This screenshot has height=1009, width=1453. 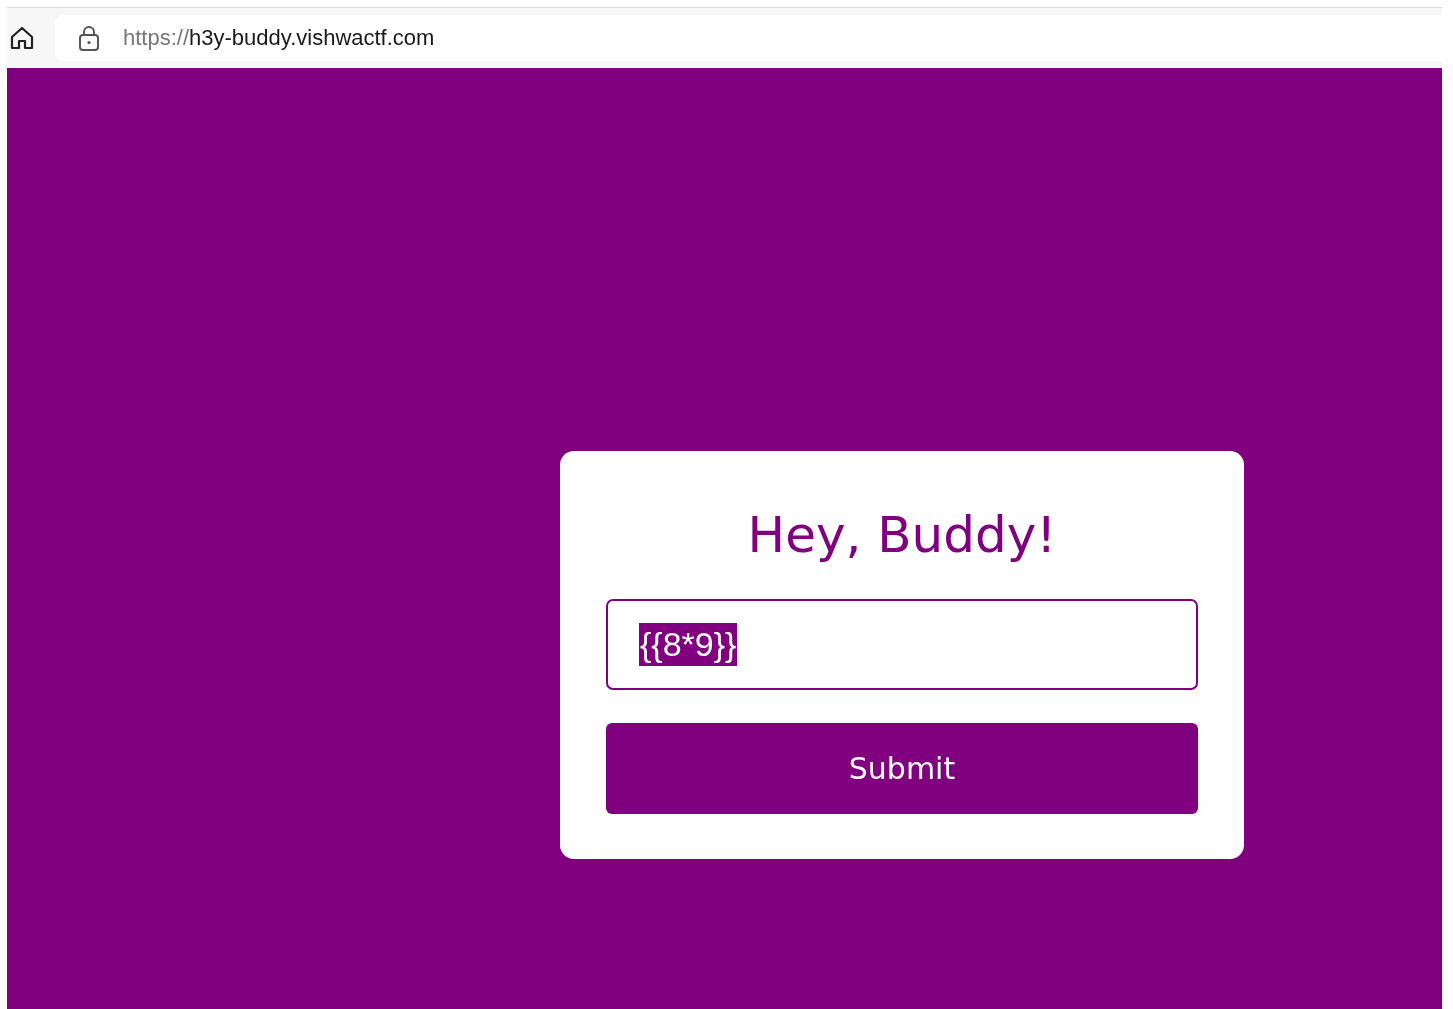 I want to click on card-title: Hey, Buddy!, so click(x=902, y=535).